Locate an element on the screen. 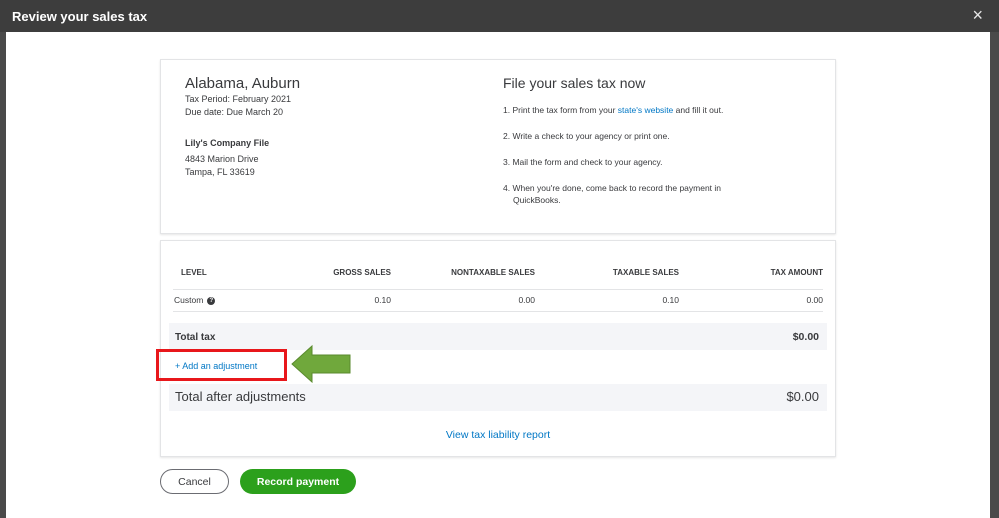  total-after-value: $0.00 is located at coordinates (802, 396).